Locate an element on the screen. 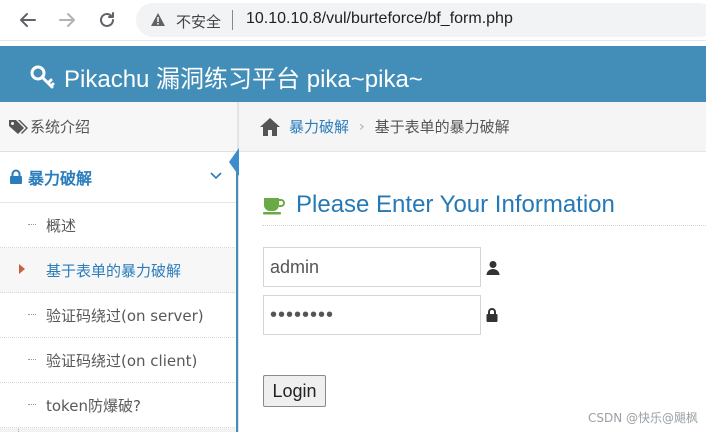 Image resolution: width=706 pixels, height=432 pixels. active-pointer is located at coordinates (234, 162).